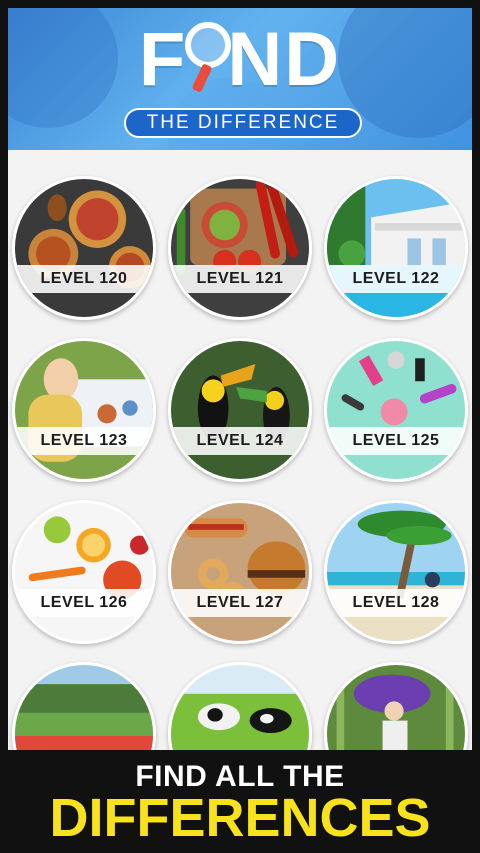 The height and width of the screenshot is (853, 480). I want to click on level-tile-121: LEVEL 121, so click(240, 248).